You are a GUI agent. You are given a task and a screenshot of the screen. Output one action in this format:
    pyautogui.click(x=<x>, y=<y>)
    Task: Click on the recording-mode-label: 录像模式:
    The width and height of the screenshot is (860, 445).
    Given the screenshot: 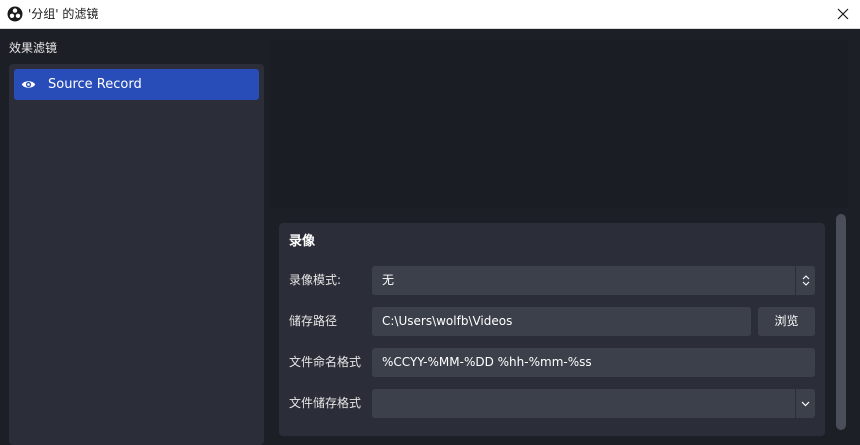 What is the action you would take?
    pyautogui.click(x=315, y=280)
    